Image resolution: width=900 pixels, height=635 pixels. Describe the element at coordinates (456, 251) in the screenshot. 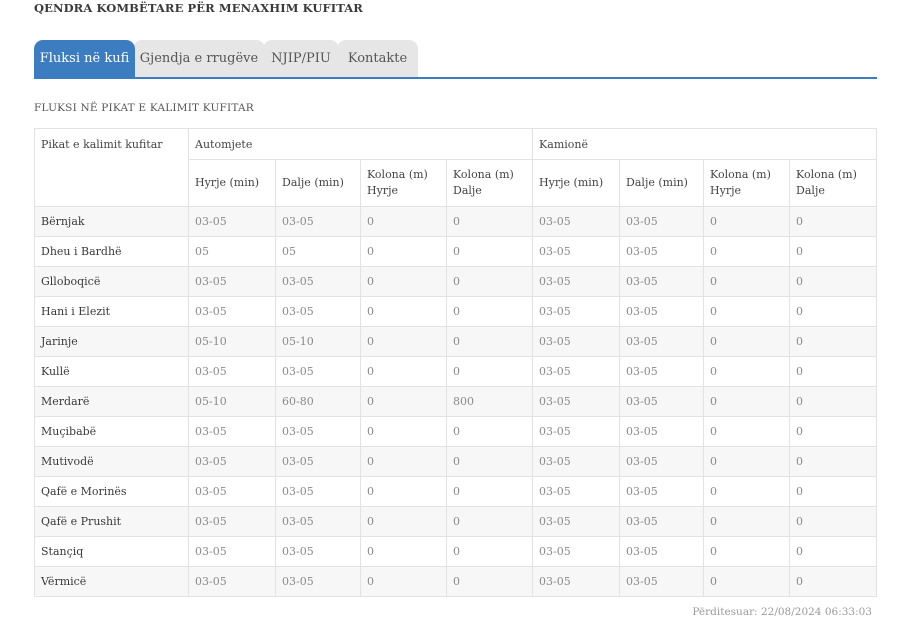

I see `table-row: Dheu i Bardhë 05 05 0 0 03-05 03-05 0 0` at that location.